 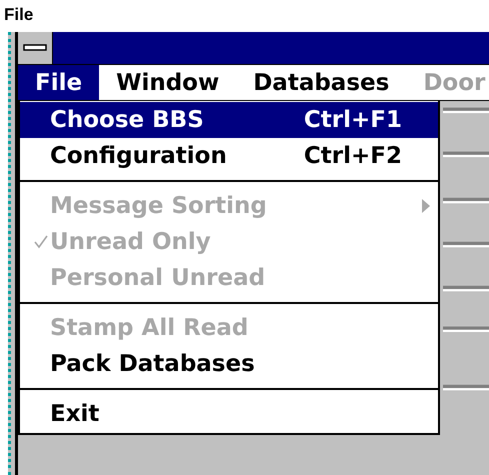 What do you see at coordinates (229, 414) in the screenshot?
I see `menu-item: Exit` at bounding box center [229, 414].